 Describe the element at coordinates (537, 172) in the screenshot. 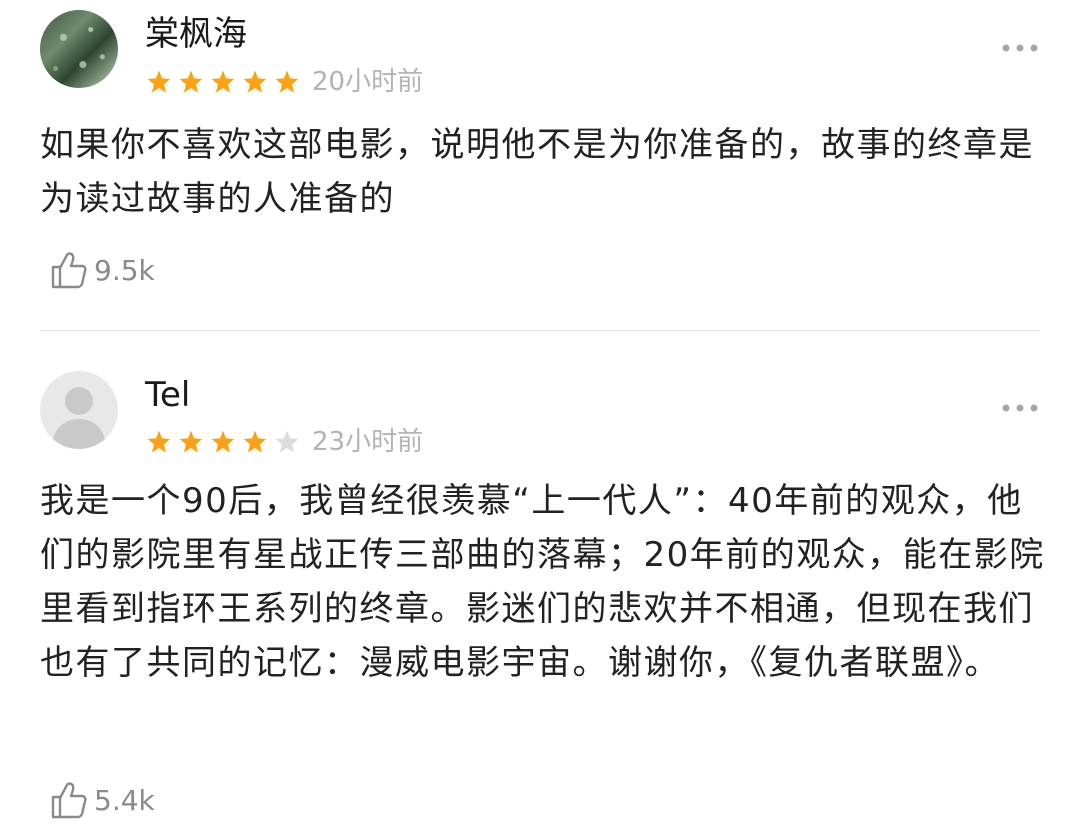

I see `review-content: 如果你不喜欢这部电影，说明他不是为你准备的，故事的终章是为读过故事的人准备的` at that location.